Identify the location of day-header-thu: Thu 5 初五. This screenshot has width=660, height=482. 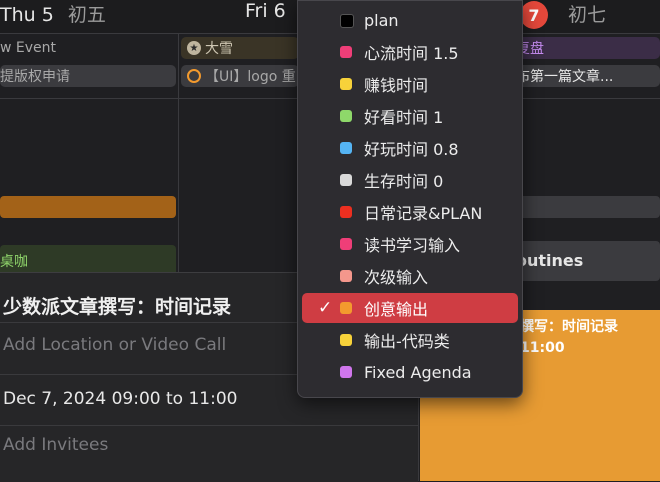
(53, 13).